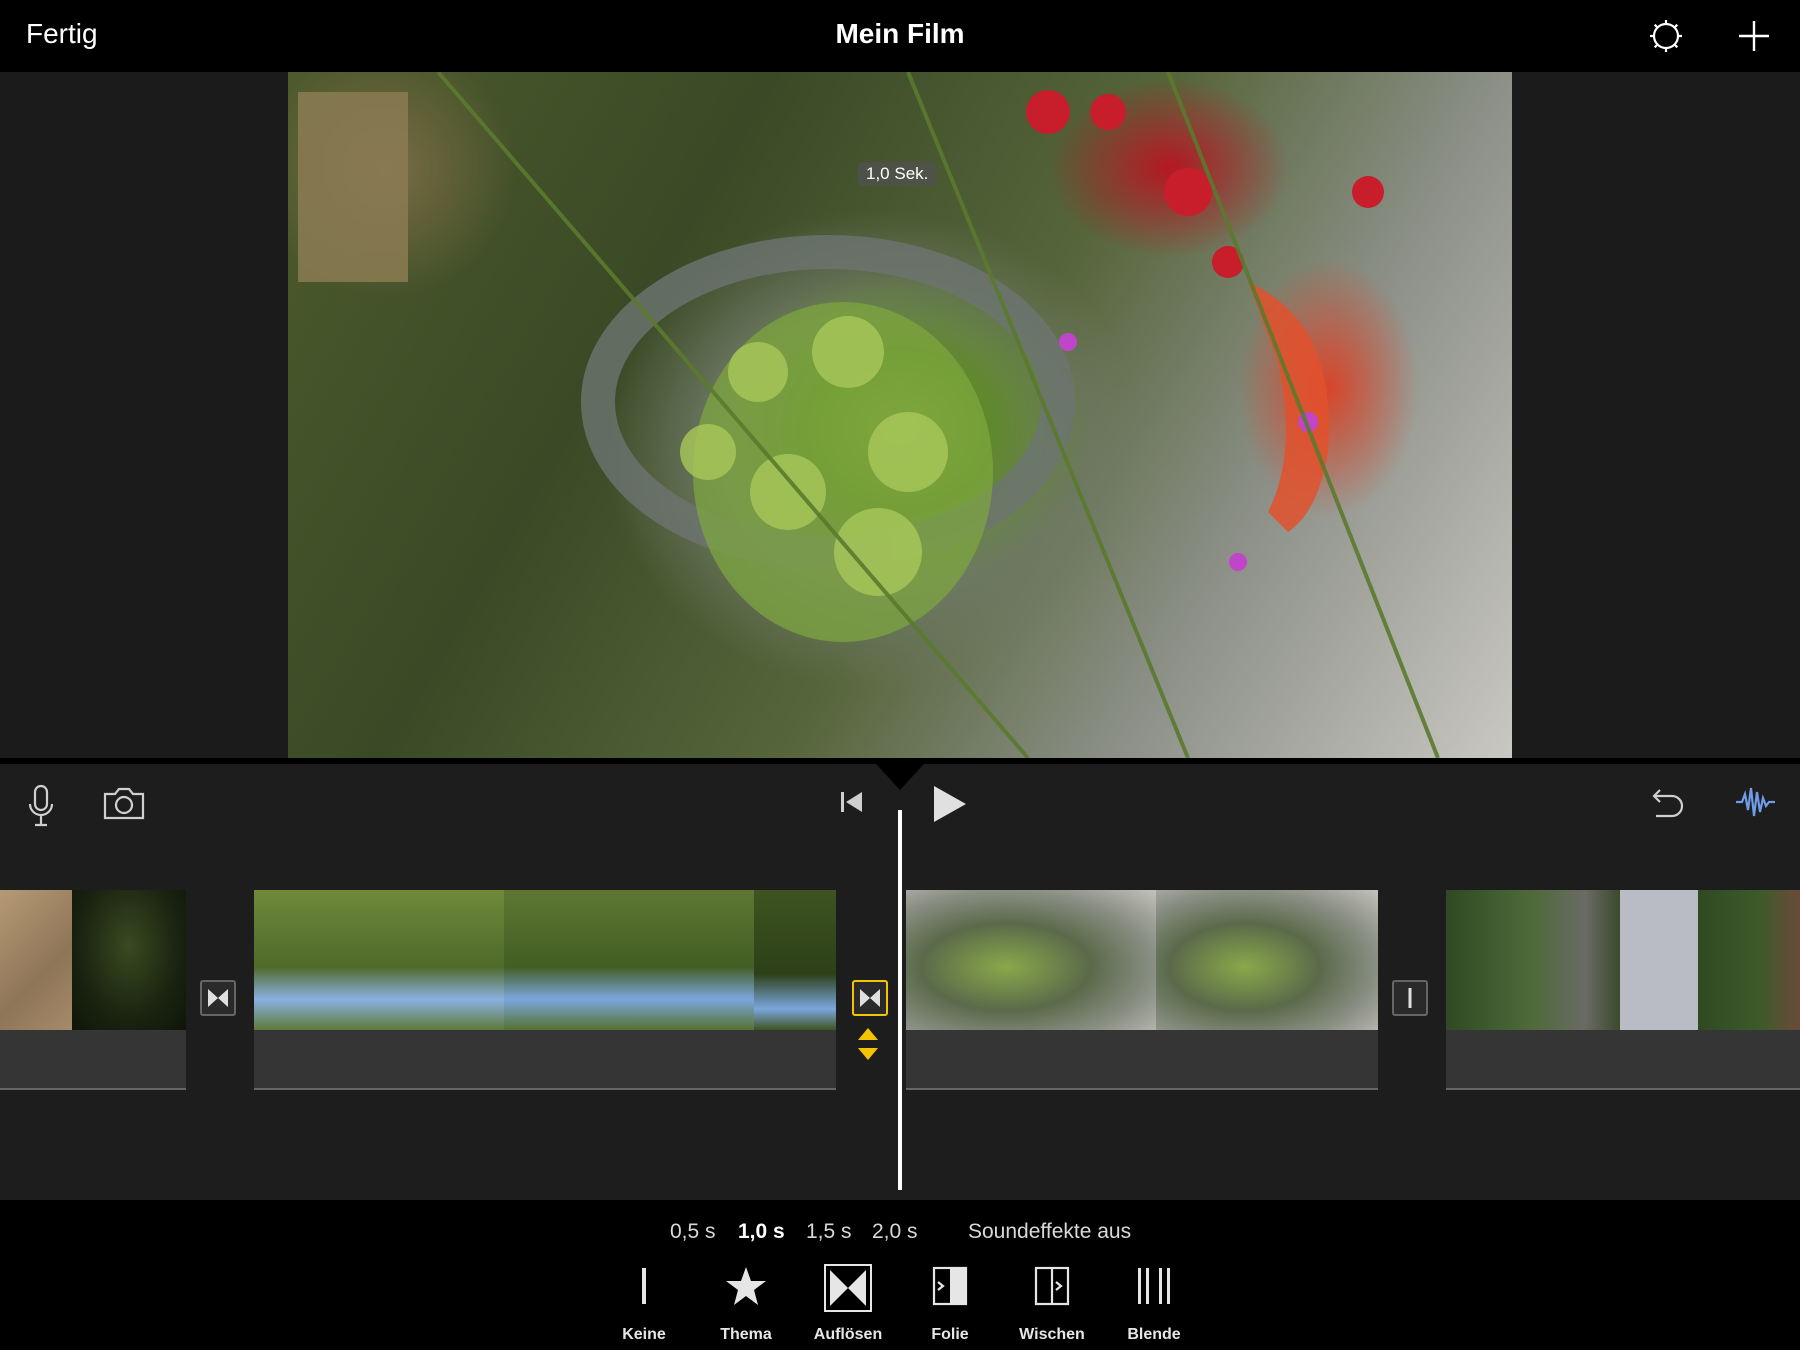 This screenshot has height=1350, width=1800. What do you see at coordinates (62, 34) in the screenshot?
I see `done-button: Fertig` at bounding box center [62, 34].